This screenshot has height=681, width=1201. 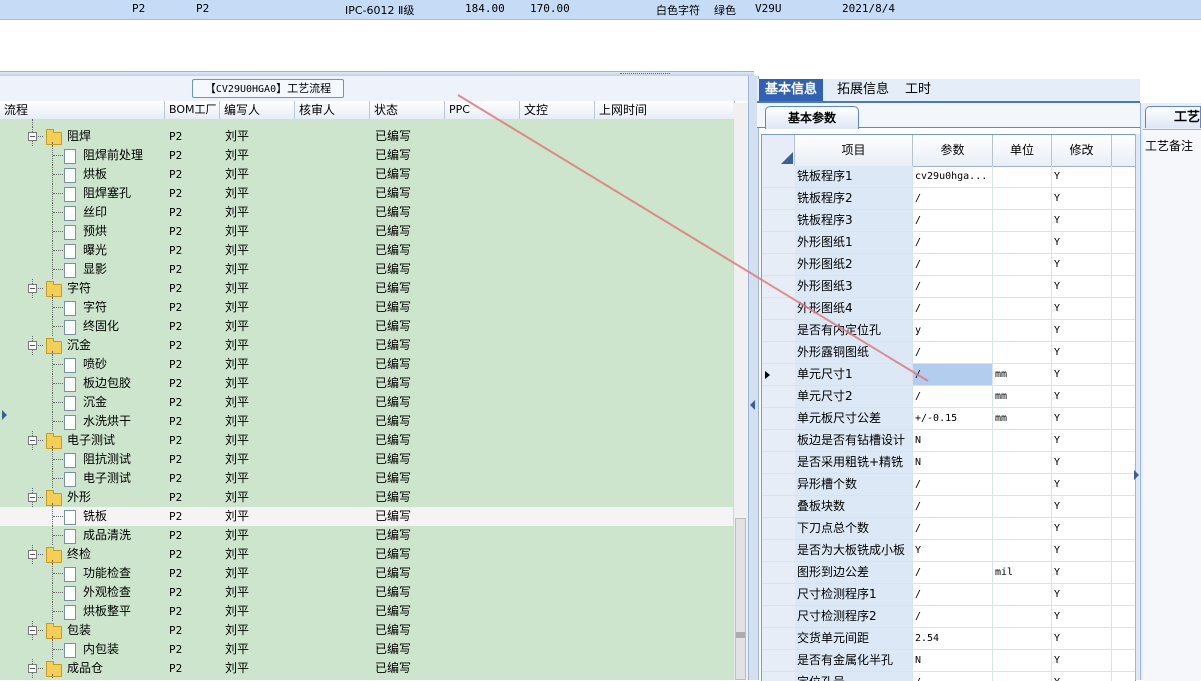 I want to click on param-row: 单元尺寸2/mm Y, so click(x=948, y=397).